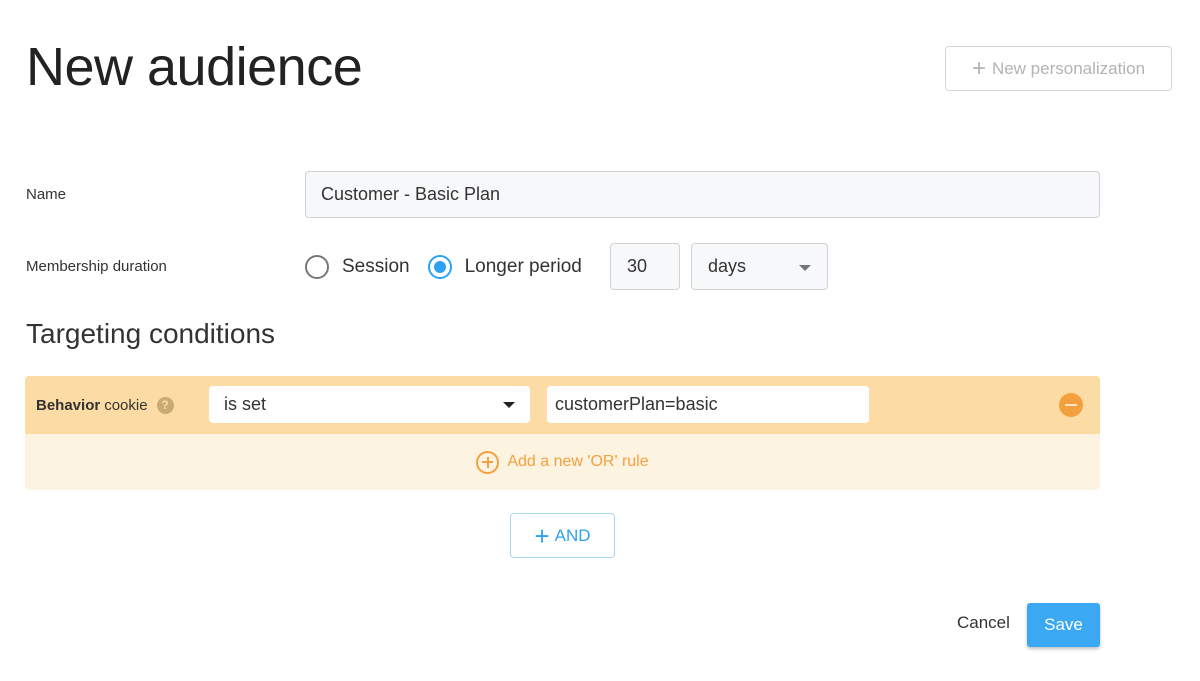  What do you see at coordinates (245, 404) in the screenshot?
I see `condition-operator-value: is set` at bounding box center [245, 404].